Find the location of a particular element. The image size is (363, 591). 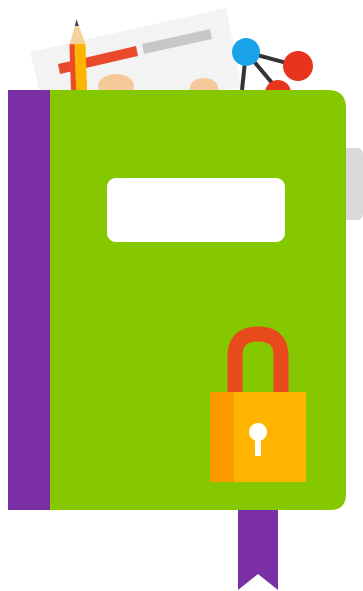

pencil-icon is located at coordinates (78, 56).